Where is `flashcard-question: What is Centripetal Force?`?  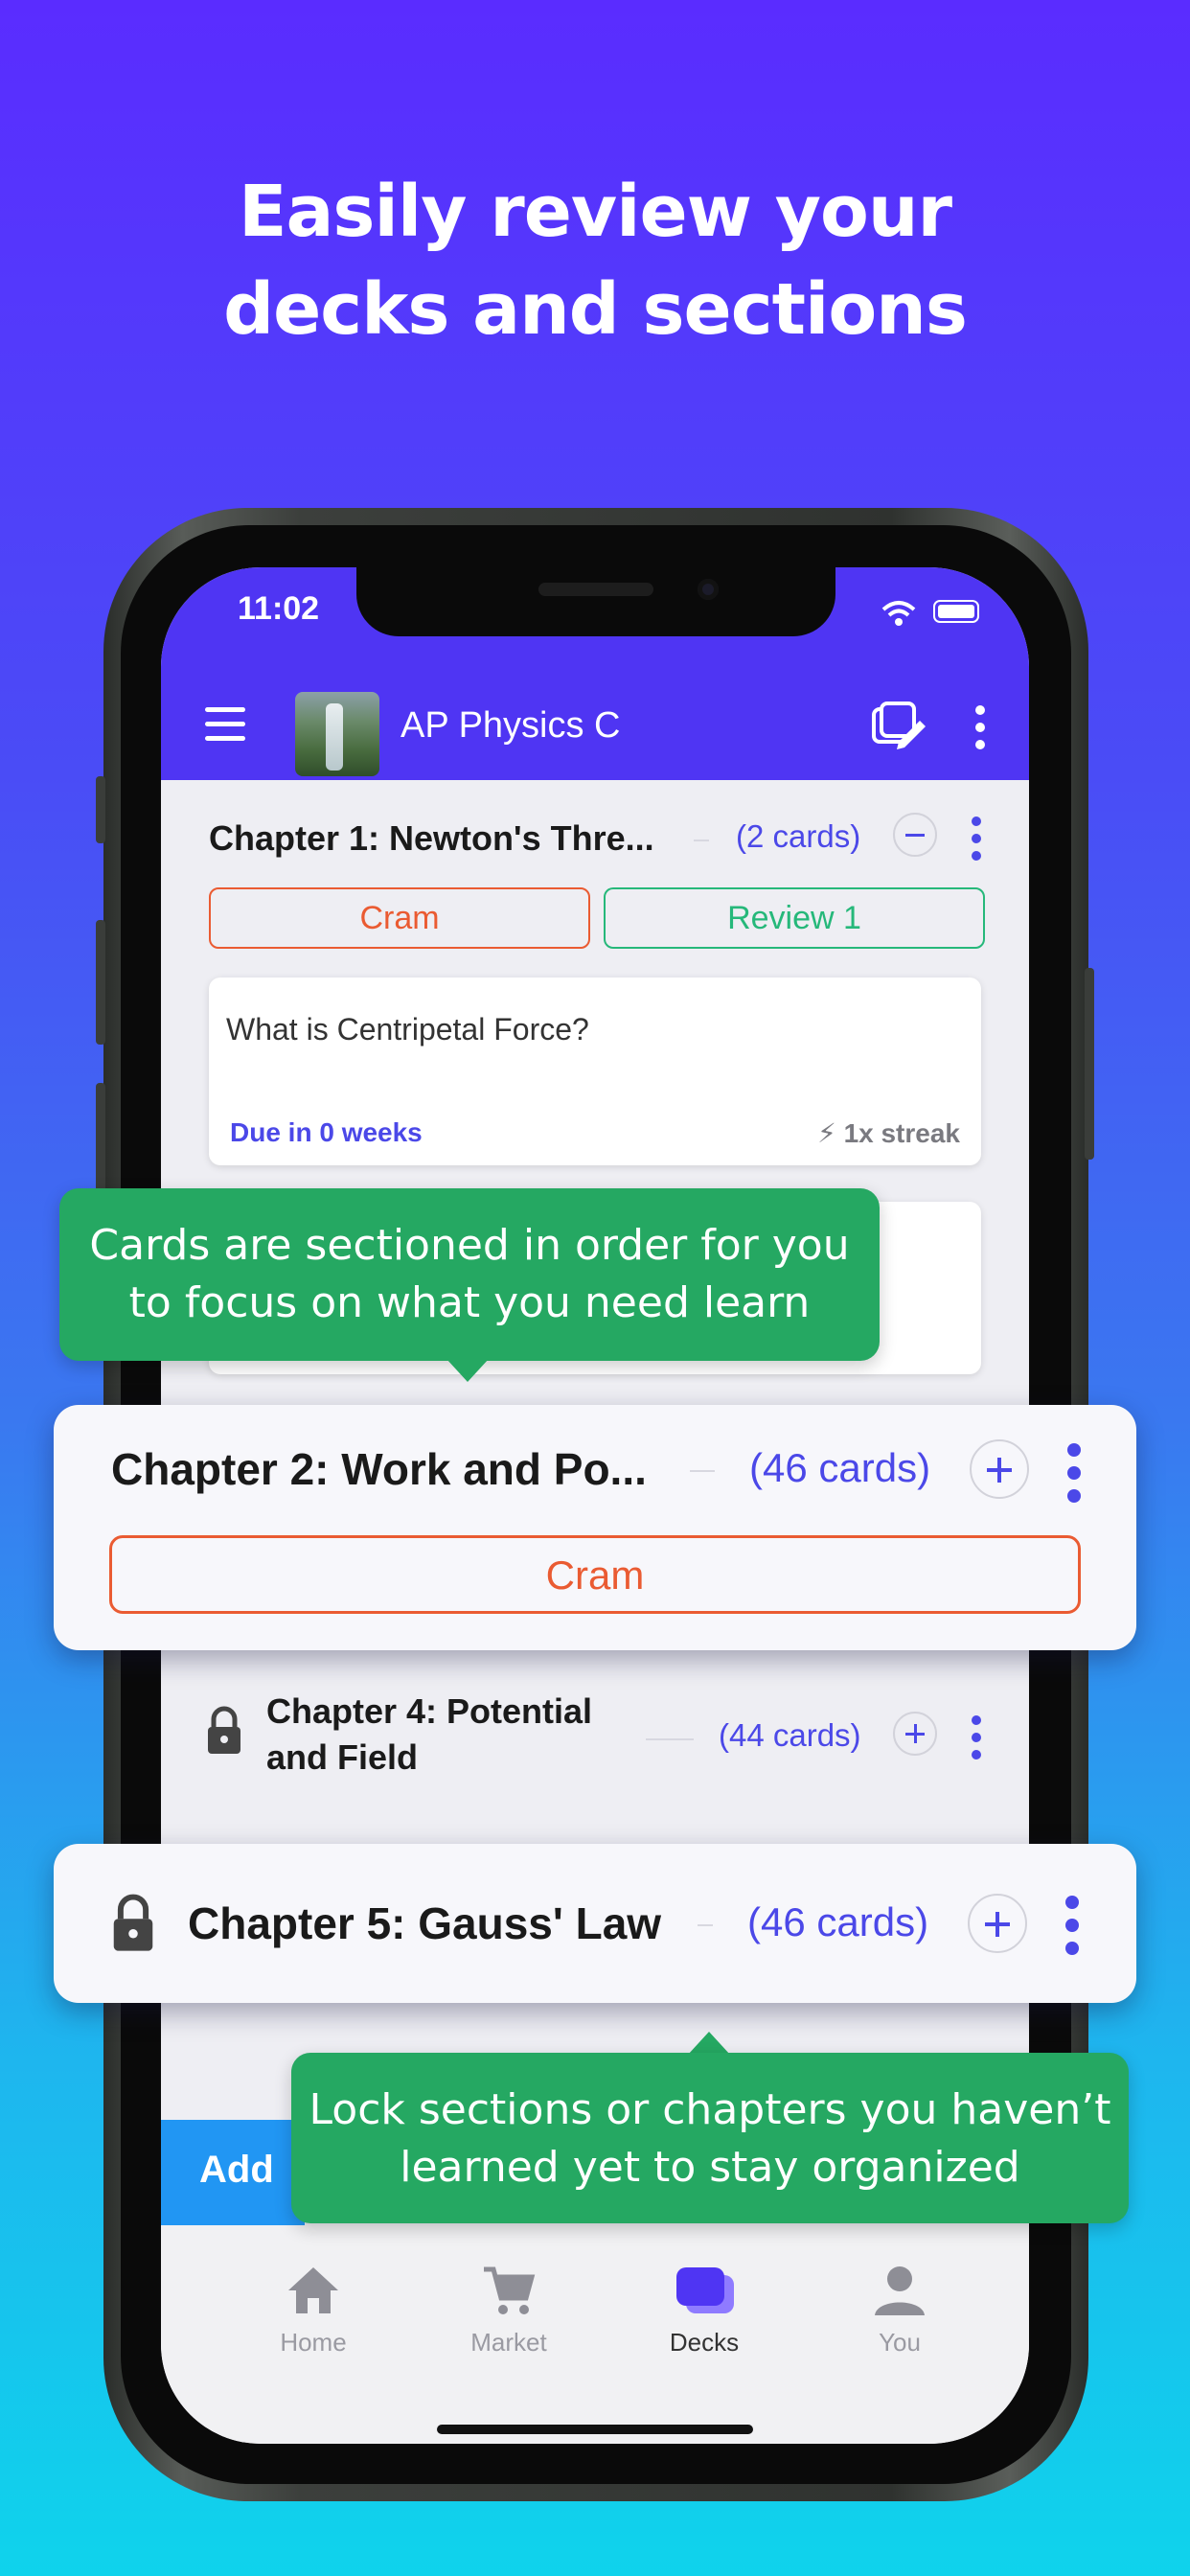
flashcard-question: What is Centripetal Force? is located at coordinates (408, 1029).